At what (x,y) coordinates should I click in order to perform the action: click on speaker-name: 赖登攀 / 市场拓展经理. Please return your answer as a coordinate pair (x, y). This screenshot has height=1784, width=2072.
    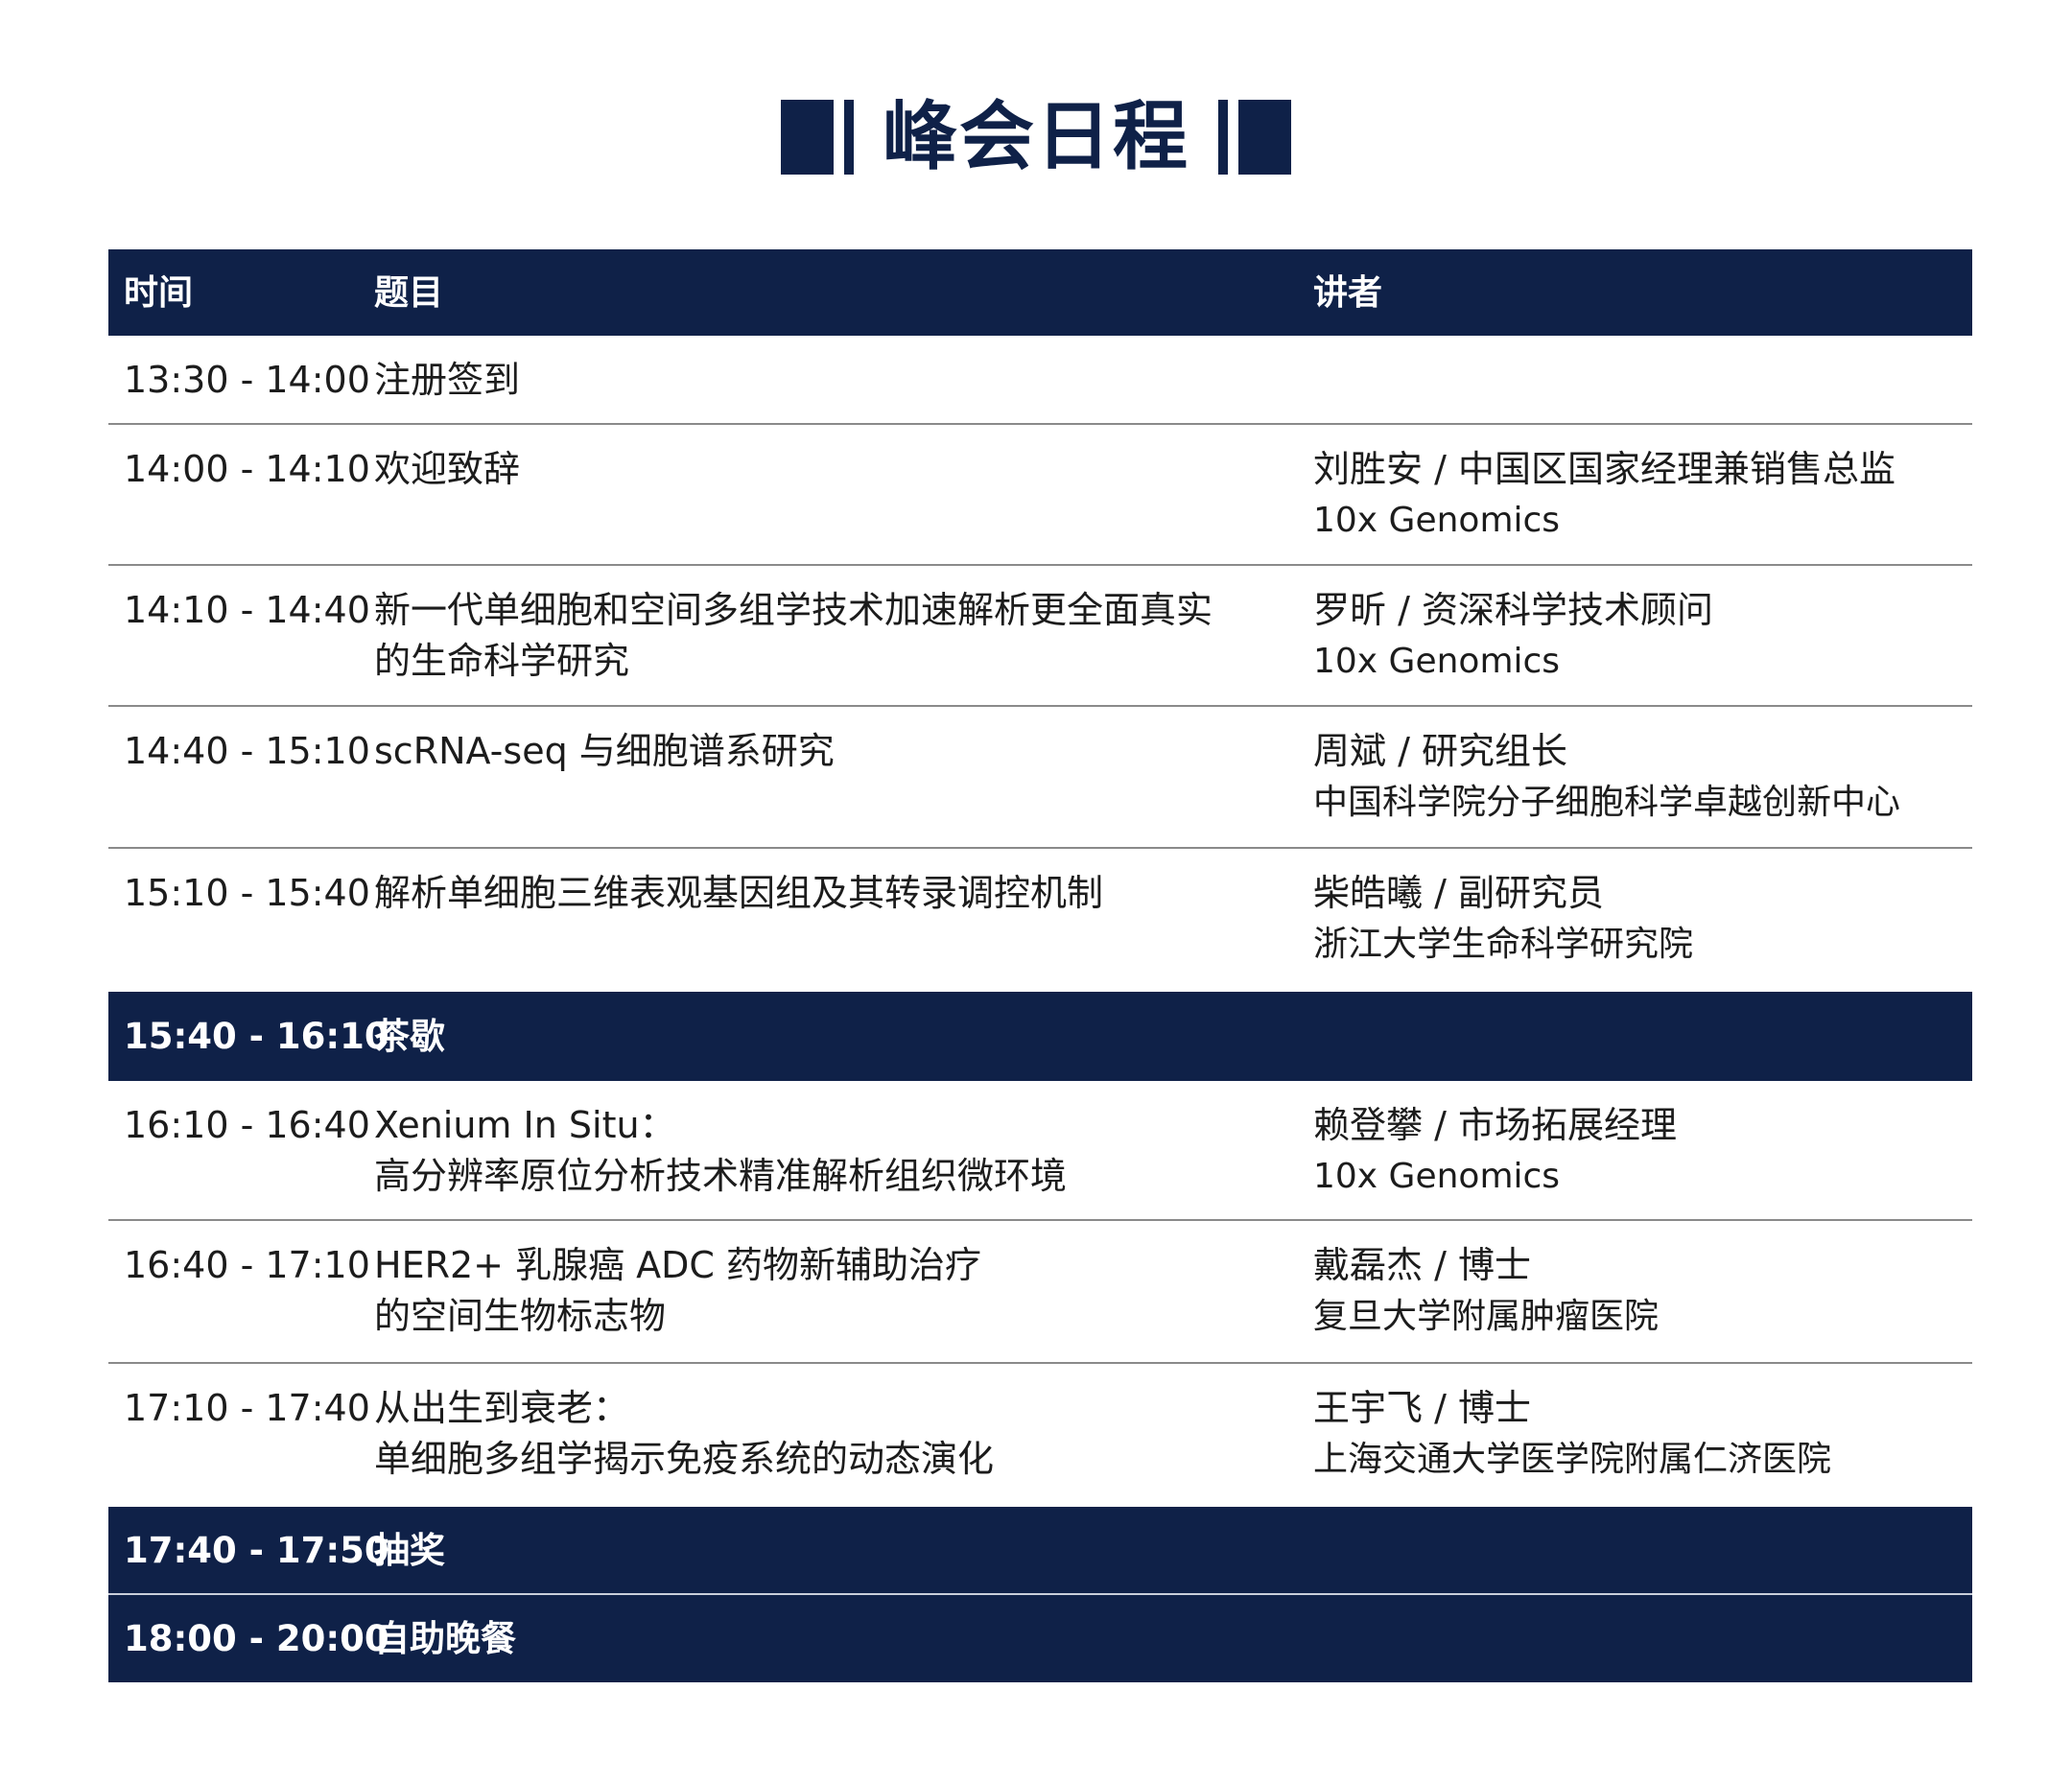
    Looking at the image, I should click on (1495, 1125).